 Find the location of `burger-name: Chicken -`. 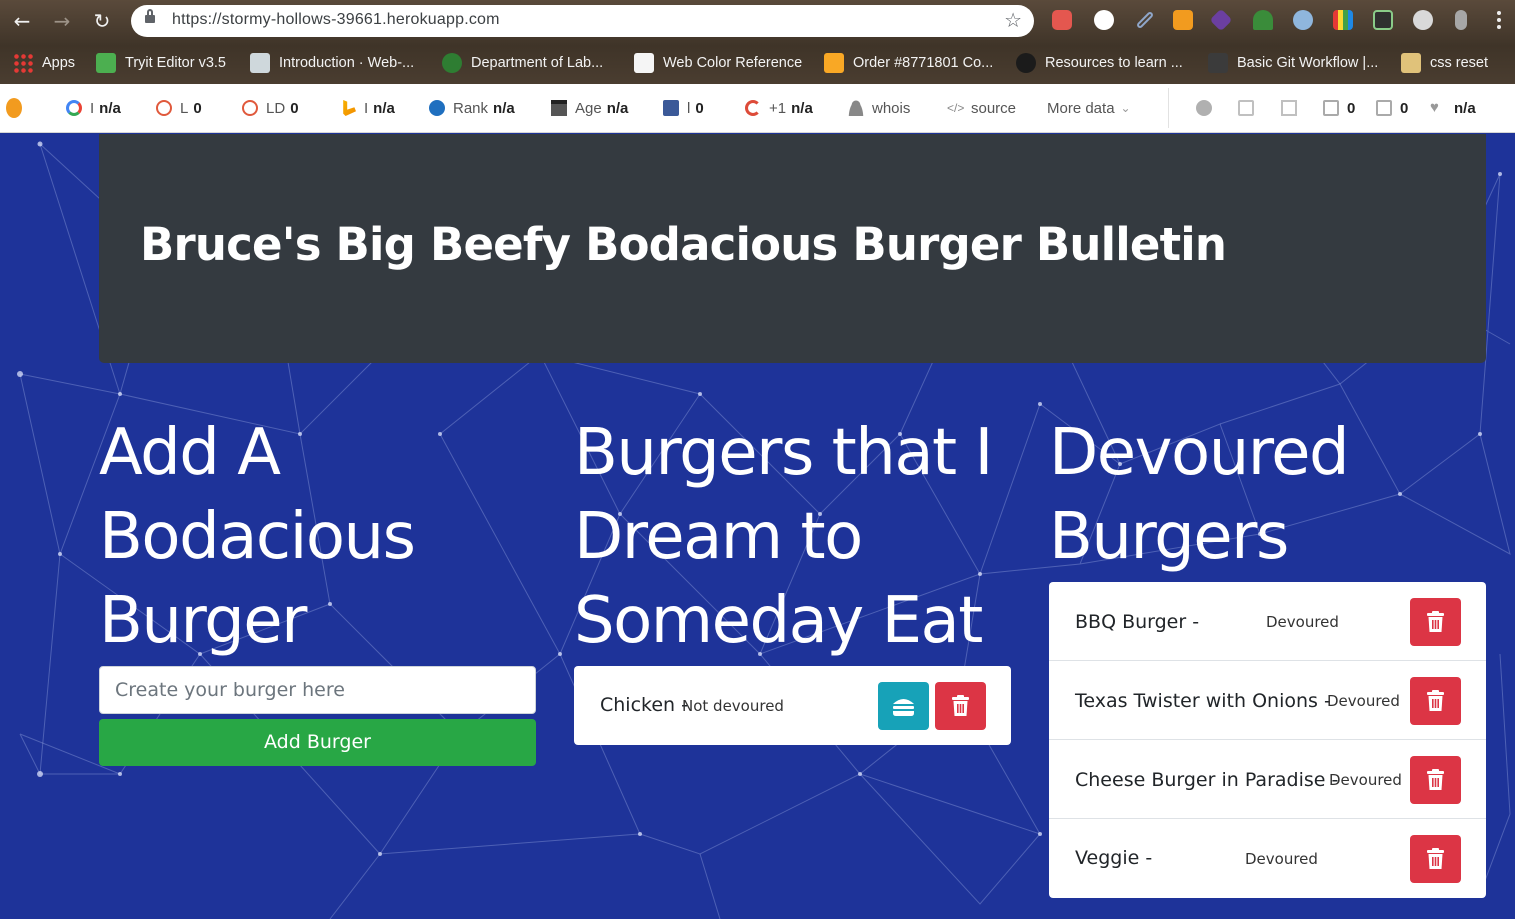

burger-name: Chicken - is located at coordinates (644, 705).